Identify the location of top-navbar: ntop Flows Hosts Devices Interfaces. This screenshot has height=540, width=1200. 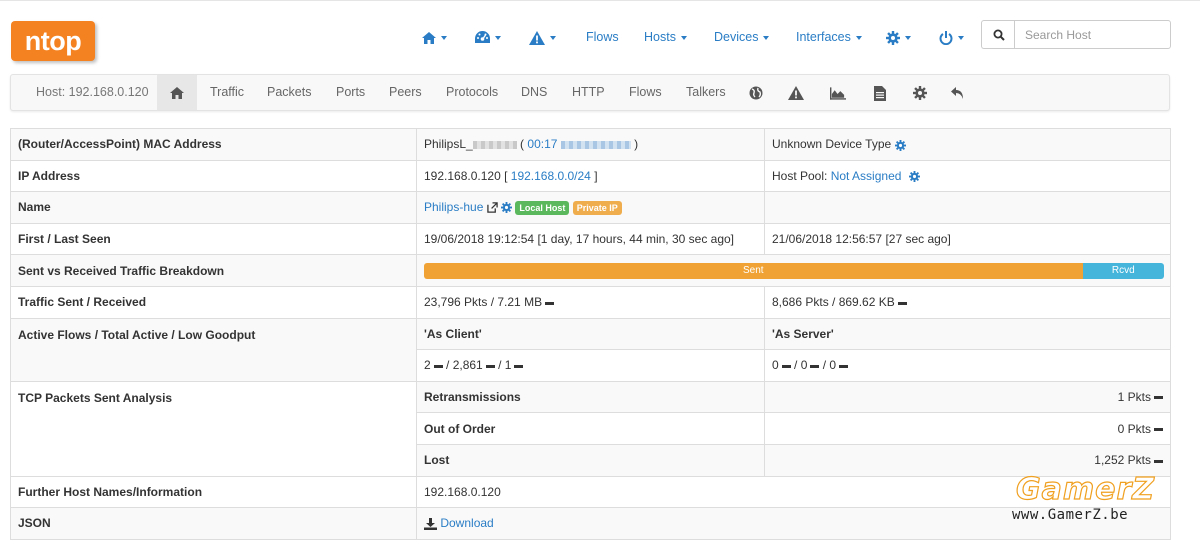
(600, 34).